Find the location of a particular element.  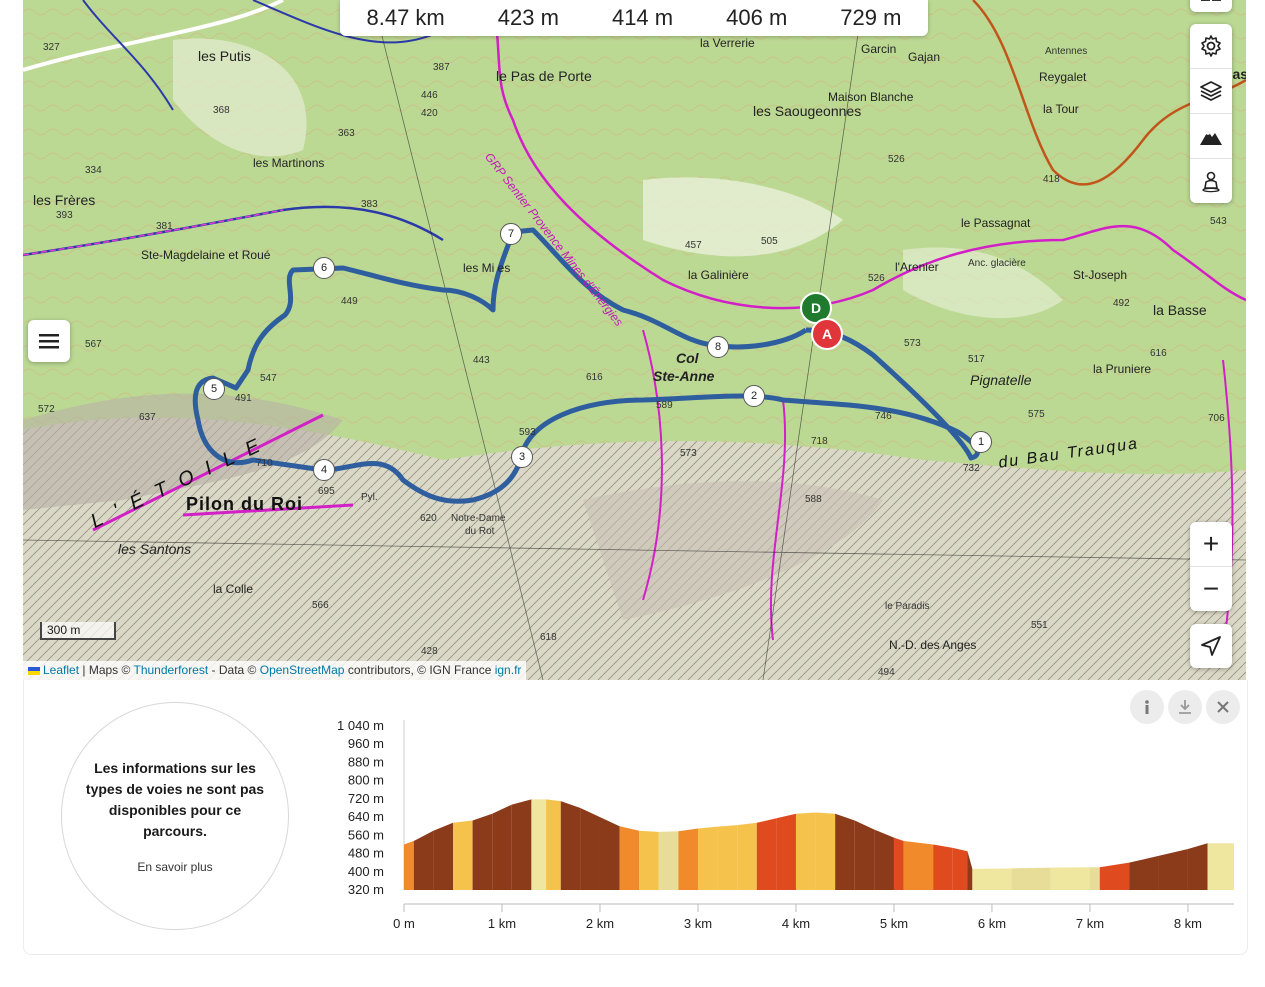

fullscreen-icon is located at coordinates (1211, 0).